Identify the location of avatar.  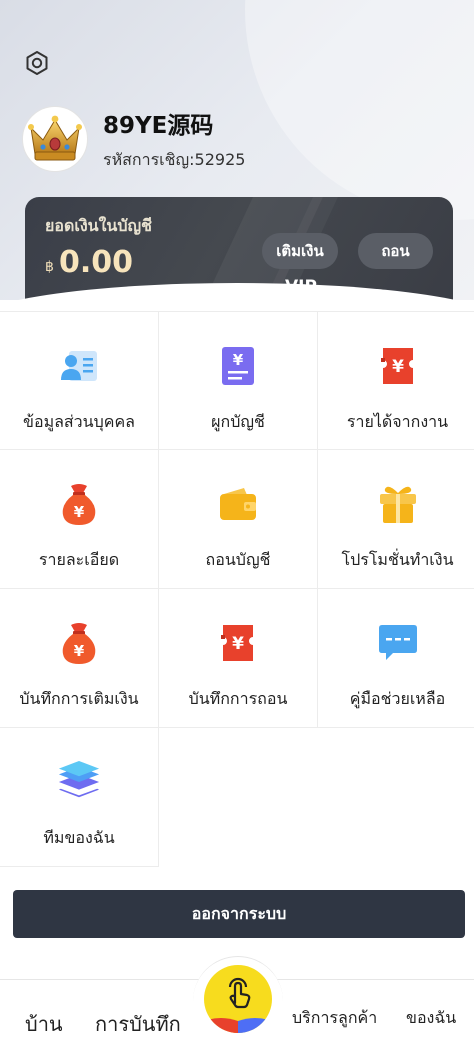
(55, 139).